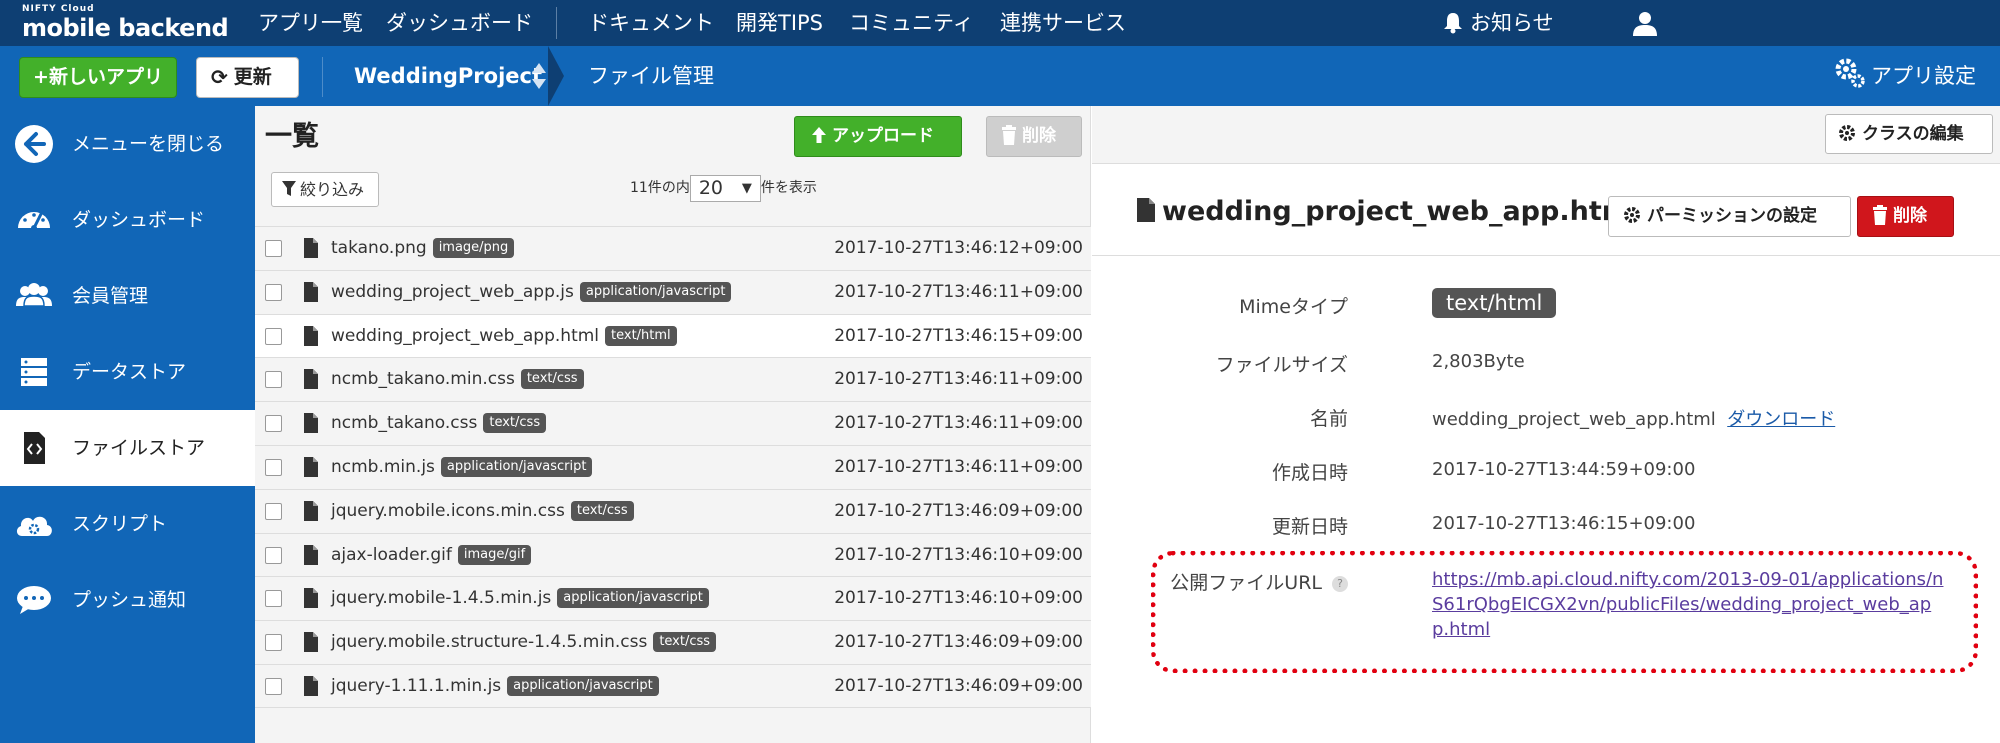  I want to click on refresh-icon: ⟳, so click(219, 77).